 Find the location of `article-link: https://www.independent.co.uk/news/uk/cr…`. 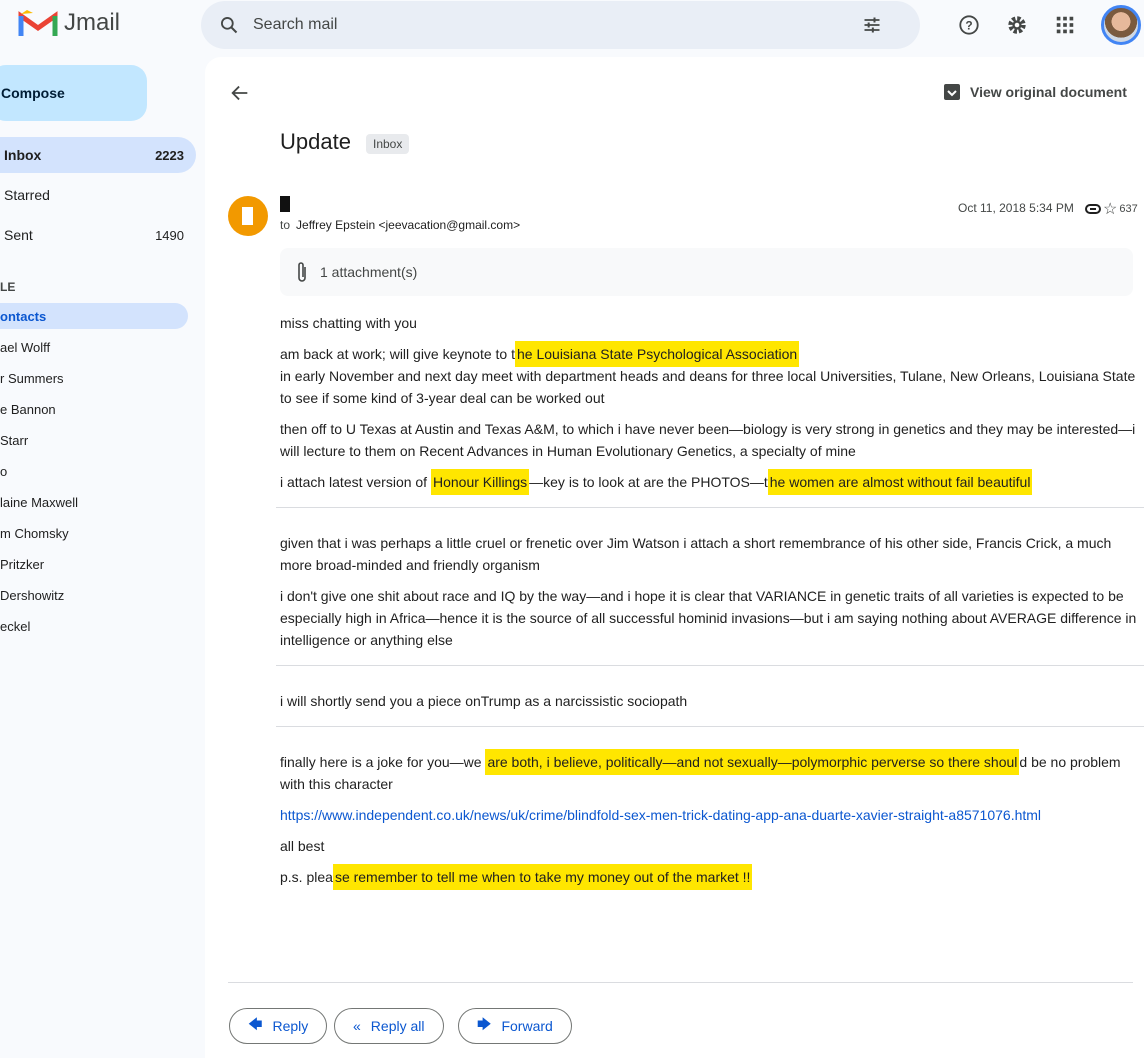

article-link: https://www.independent.co.uk/news/uk/cr… is located at coordinates (660, 815).